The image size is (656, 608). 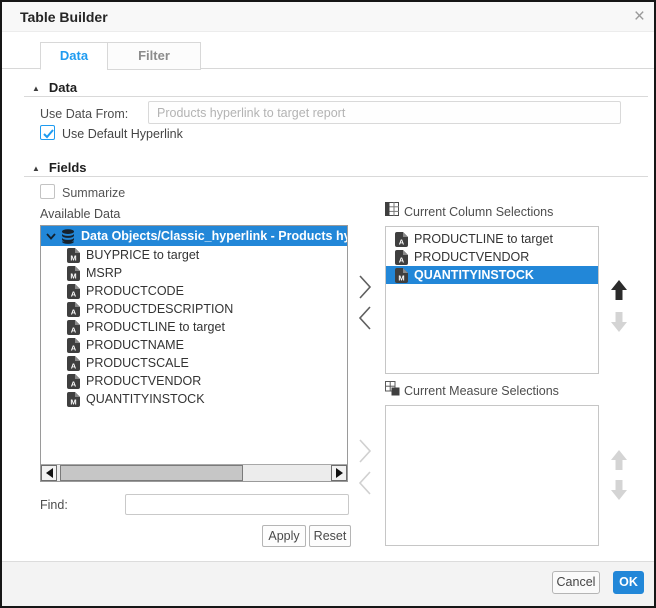 What do you see at coordinates (137, 363) in the screenshot?
I see `tree-item-label: PRODUCTSCALE` at bounding box center [137, 363].